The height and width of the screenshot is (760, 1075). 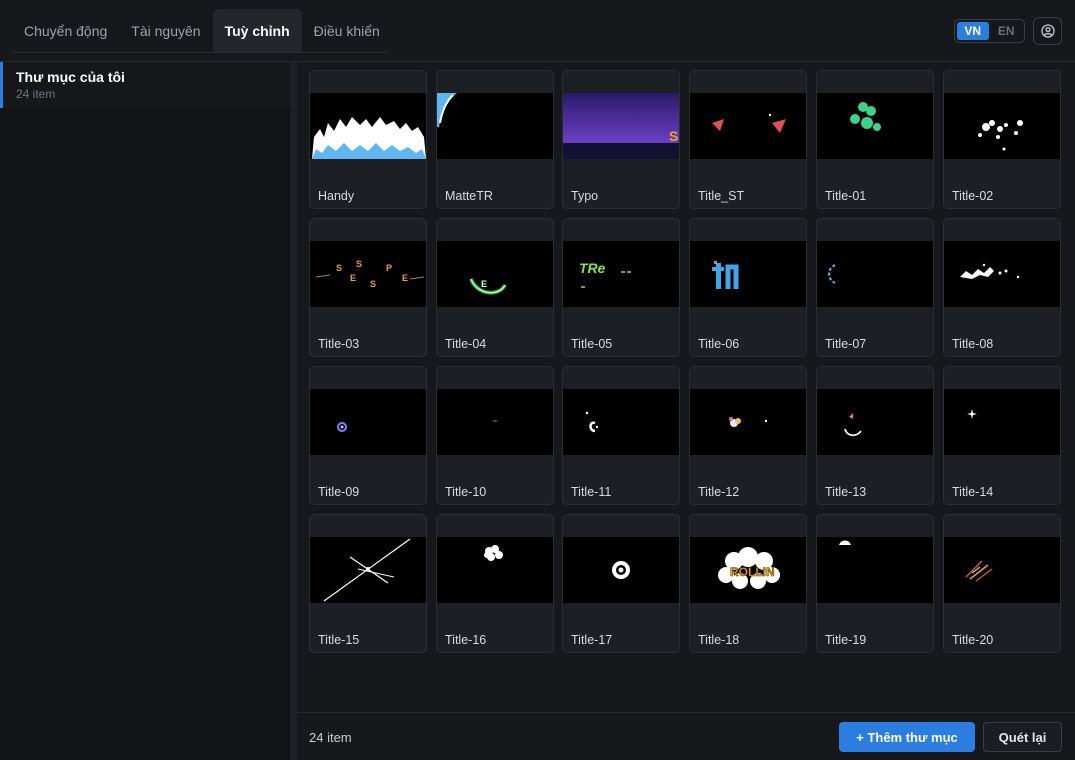 What do you see at coordinates (368, 274) in the screenshot?
I see `item-thumbnail: SSE SPE` at bounding box center [368, 274].